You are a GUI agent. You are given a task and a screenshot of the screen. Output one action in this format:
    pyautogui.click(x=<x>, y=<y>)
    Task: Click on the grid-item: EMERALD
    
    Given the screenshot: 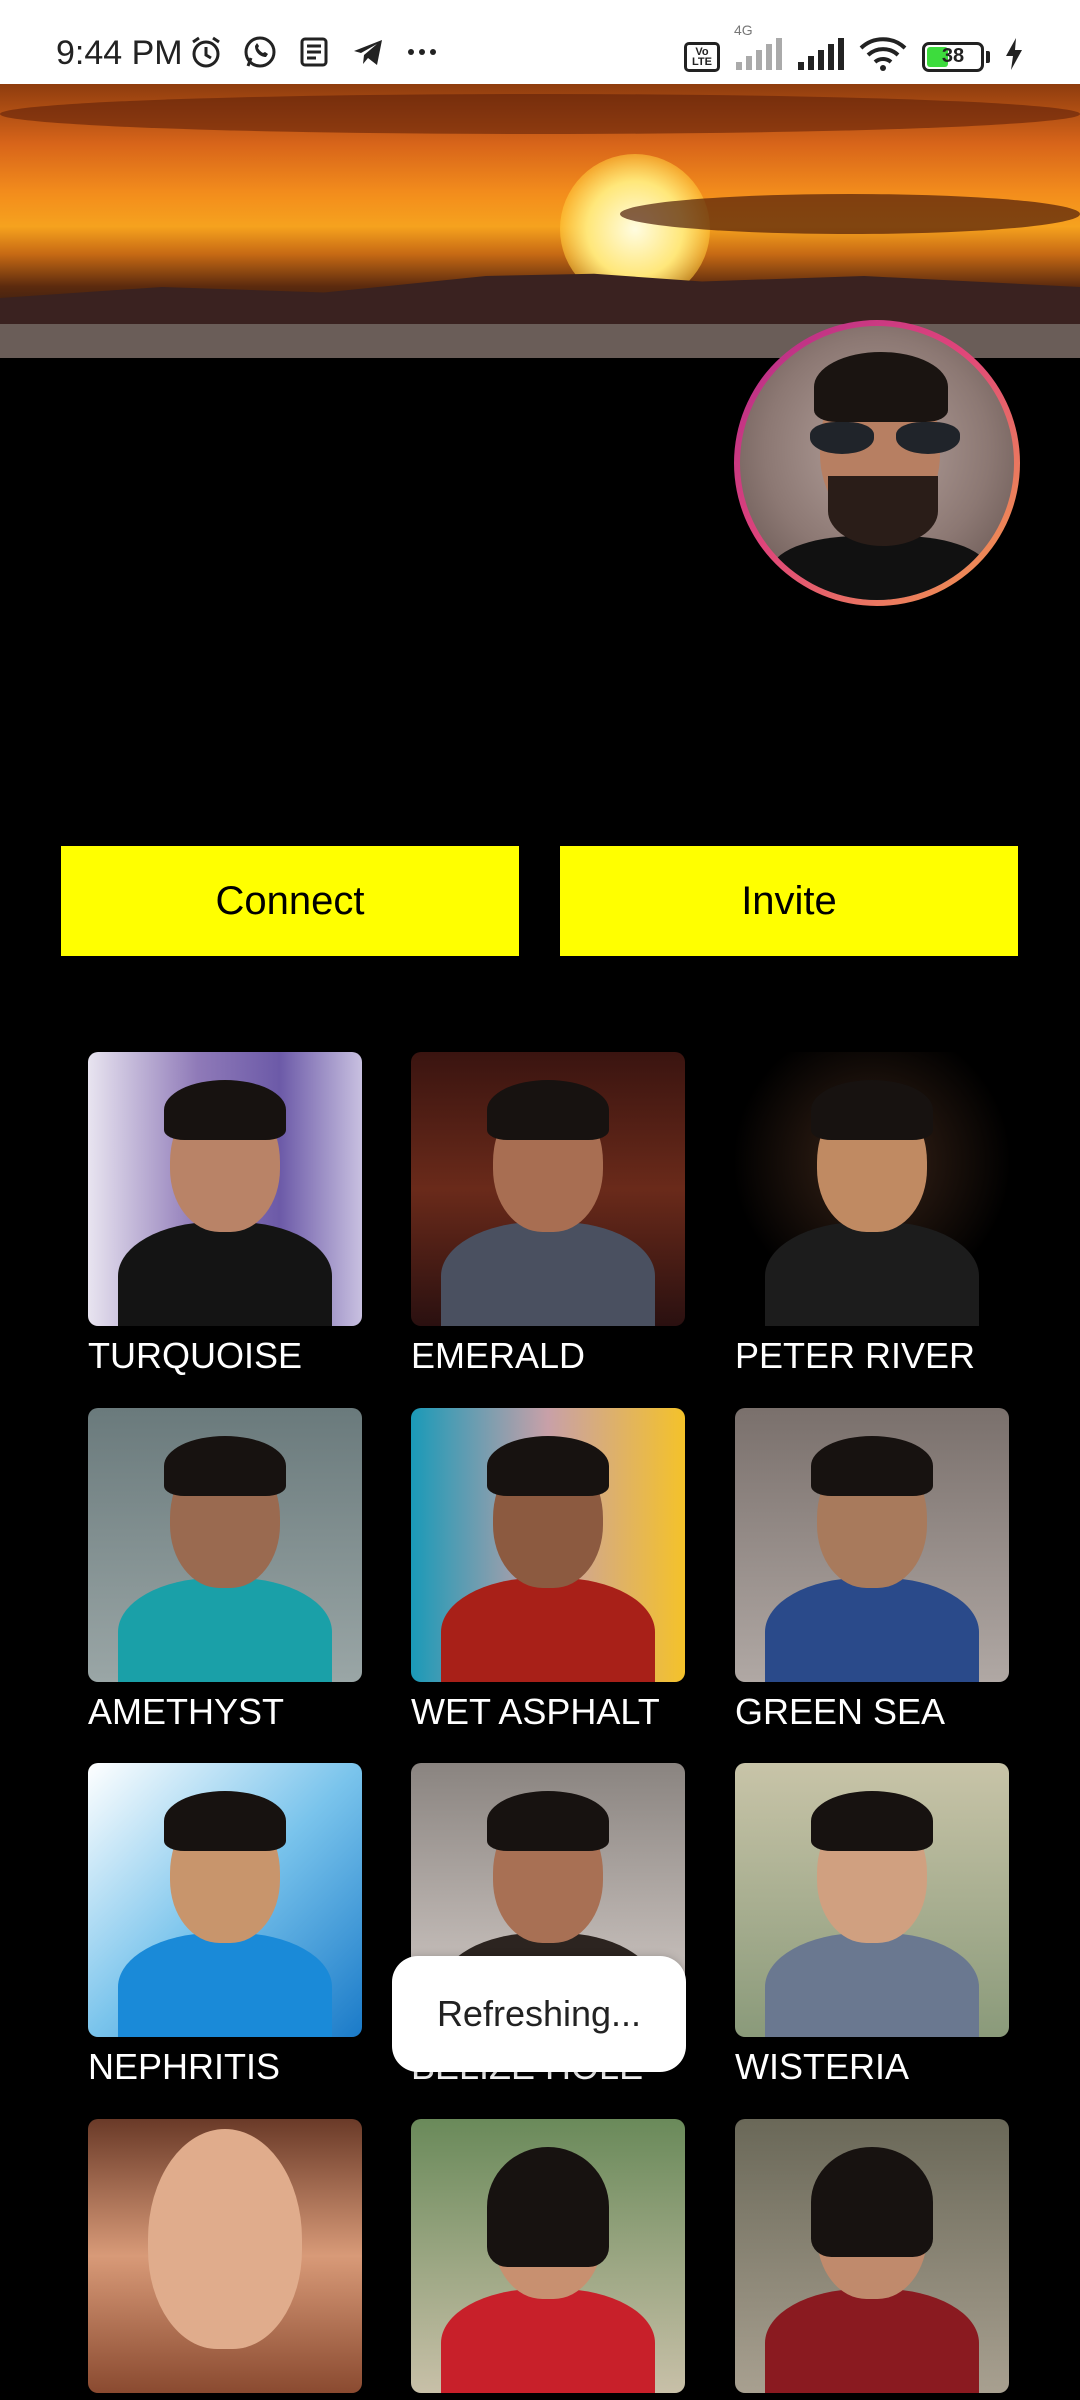 What is the action you would take?
    pyautogui.click(x=548, y=1215)
    